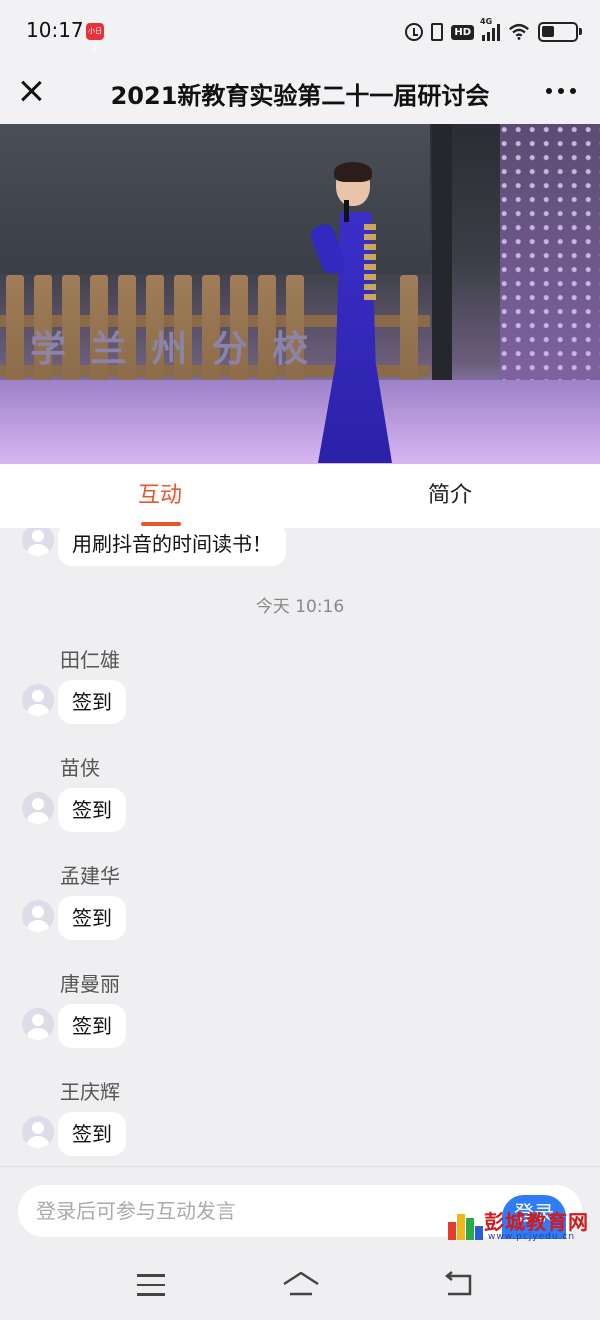  Describe the element at coordinates (172, 547) in the screenshot. I see `message-bubble: 用刷抖音的时间读书！` at that location.